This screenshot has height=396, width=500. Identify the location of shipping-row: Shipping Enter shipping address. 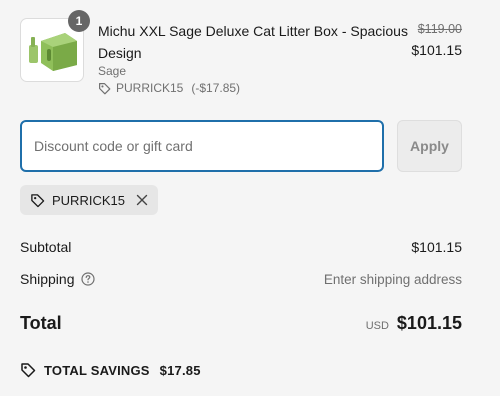
(241, 279).